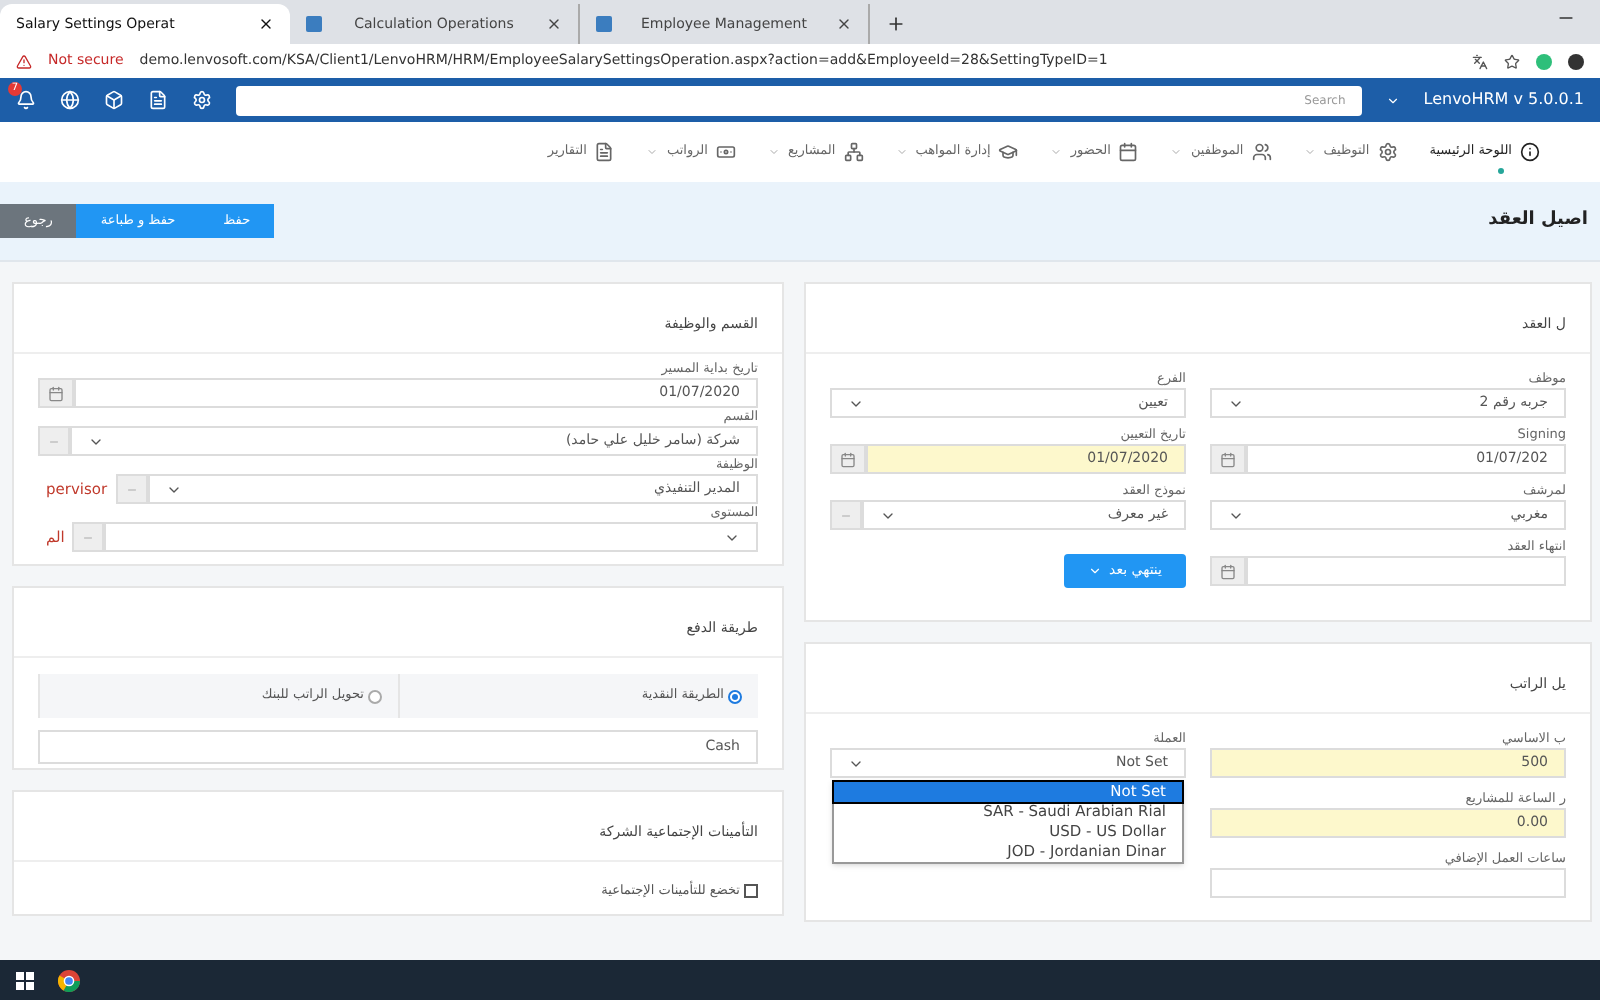 This screenshot has width=1600, height=1000. Describe the element at coordinates (1539, 220) in the screenshot. I see `page-title: اصيل العقد` at that location.